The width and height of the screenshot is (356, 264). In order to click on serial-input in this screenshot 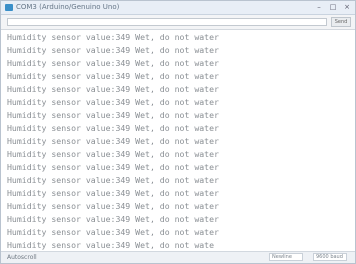, I will do `click(167, 22)`.